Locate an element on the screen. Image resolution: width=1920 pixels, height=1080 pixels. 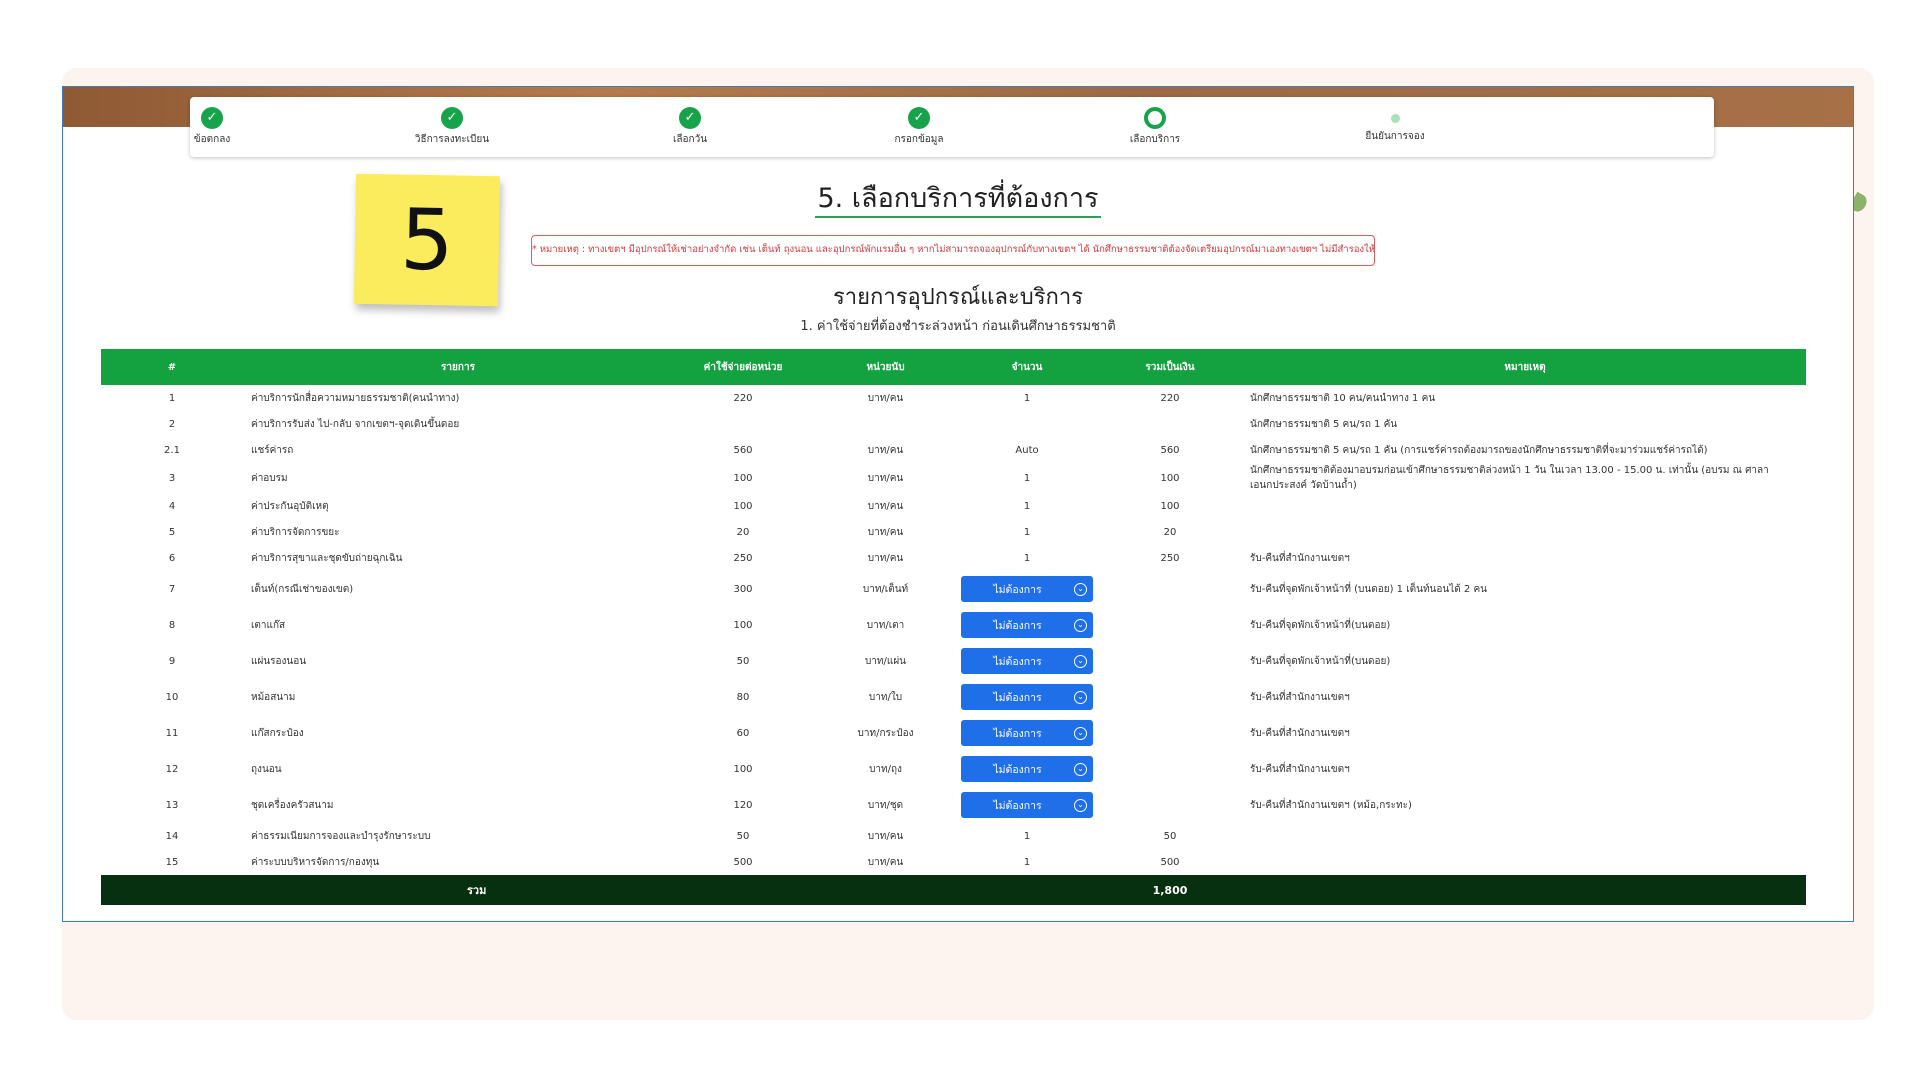
cell-total: 500 is located at coordinates (1170, 862).